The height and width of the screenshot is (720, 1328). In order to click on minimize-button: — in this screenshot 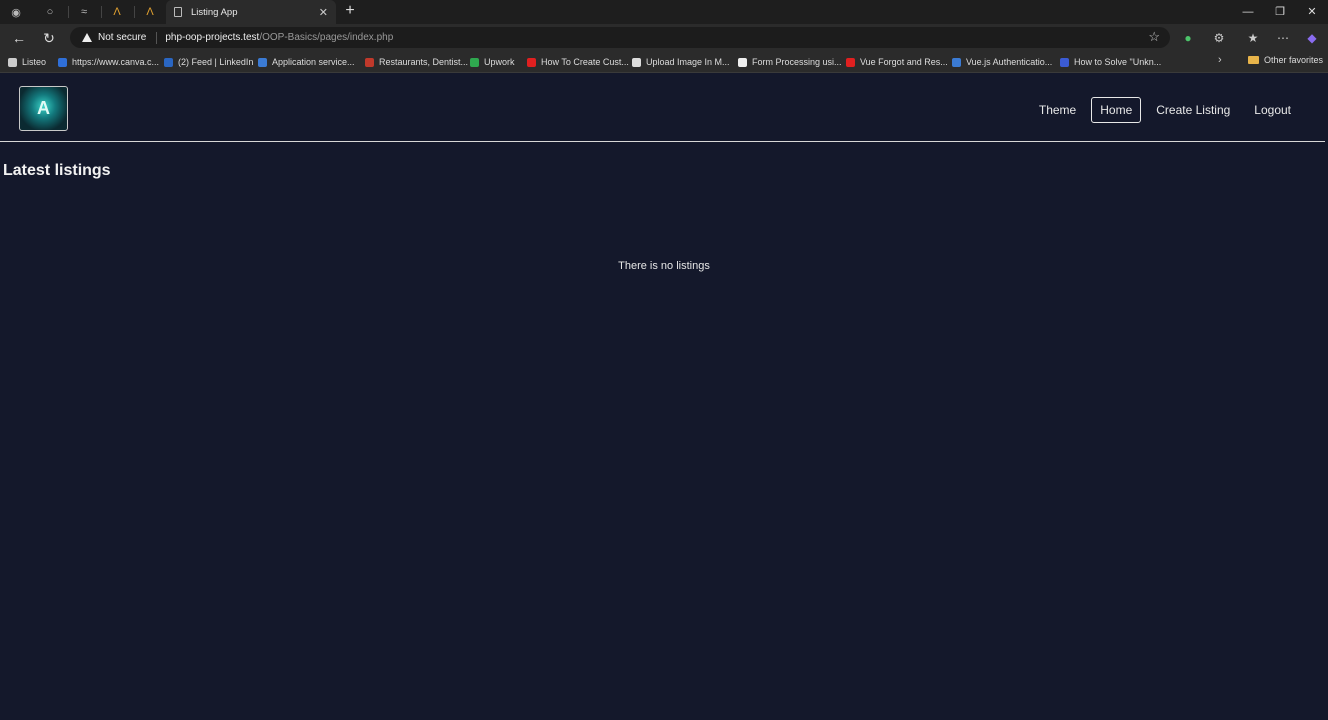, I will do `click(1248, 12)`.